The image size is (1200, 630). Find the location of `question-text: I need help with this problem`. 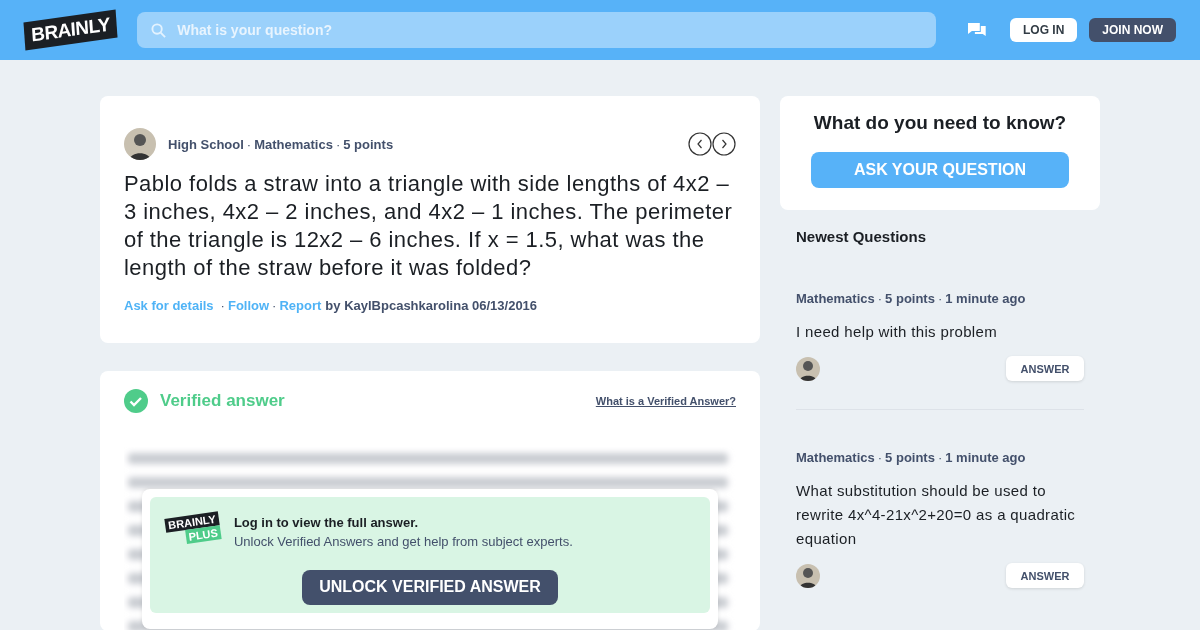

question-text: I need help with this problem is located at coordinates (940, 332).